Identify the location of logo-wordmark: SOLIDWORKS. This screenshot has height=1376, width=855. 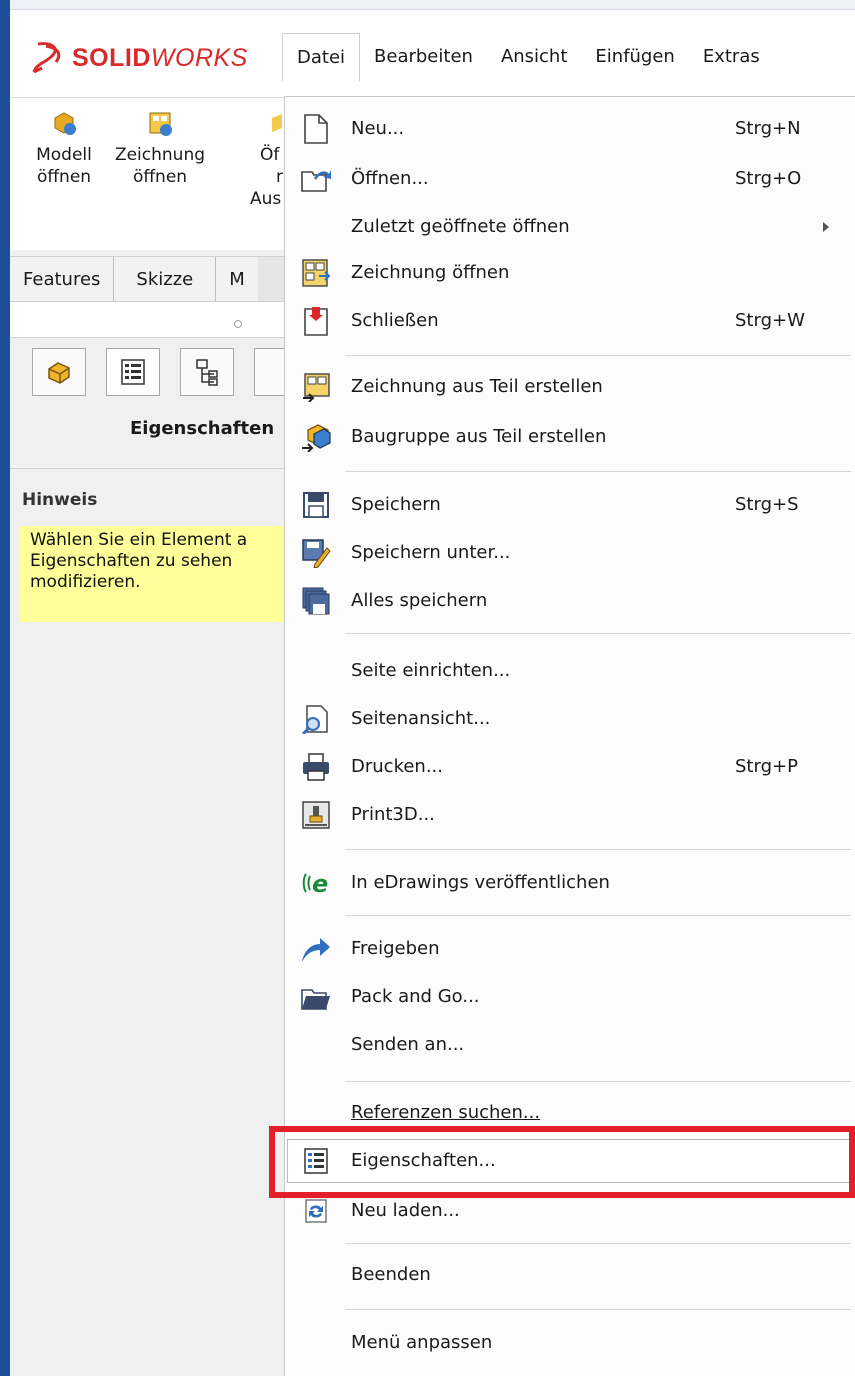
(160, 57).